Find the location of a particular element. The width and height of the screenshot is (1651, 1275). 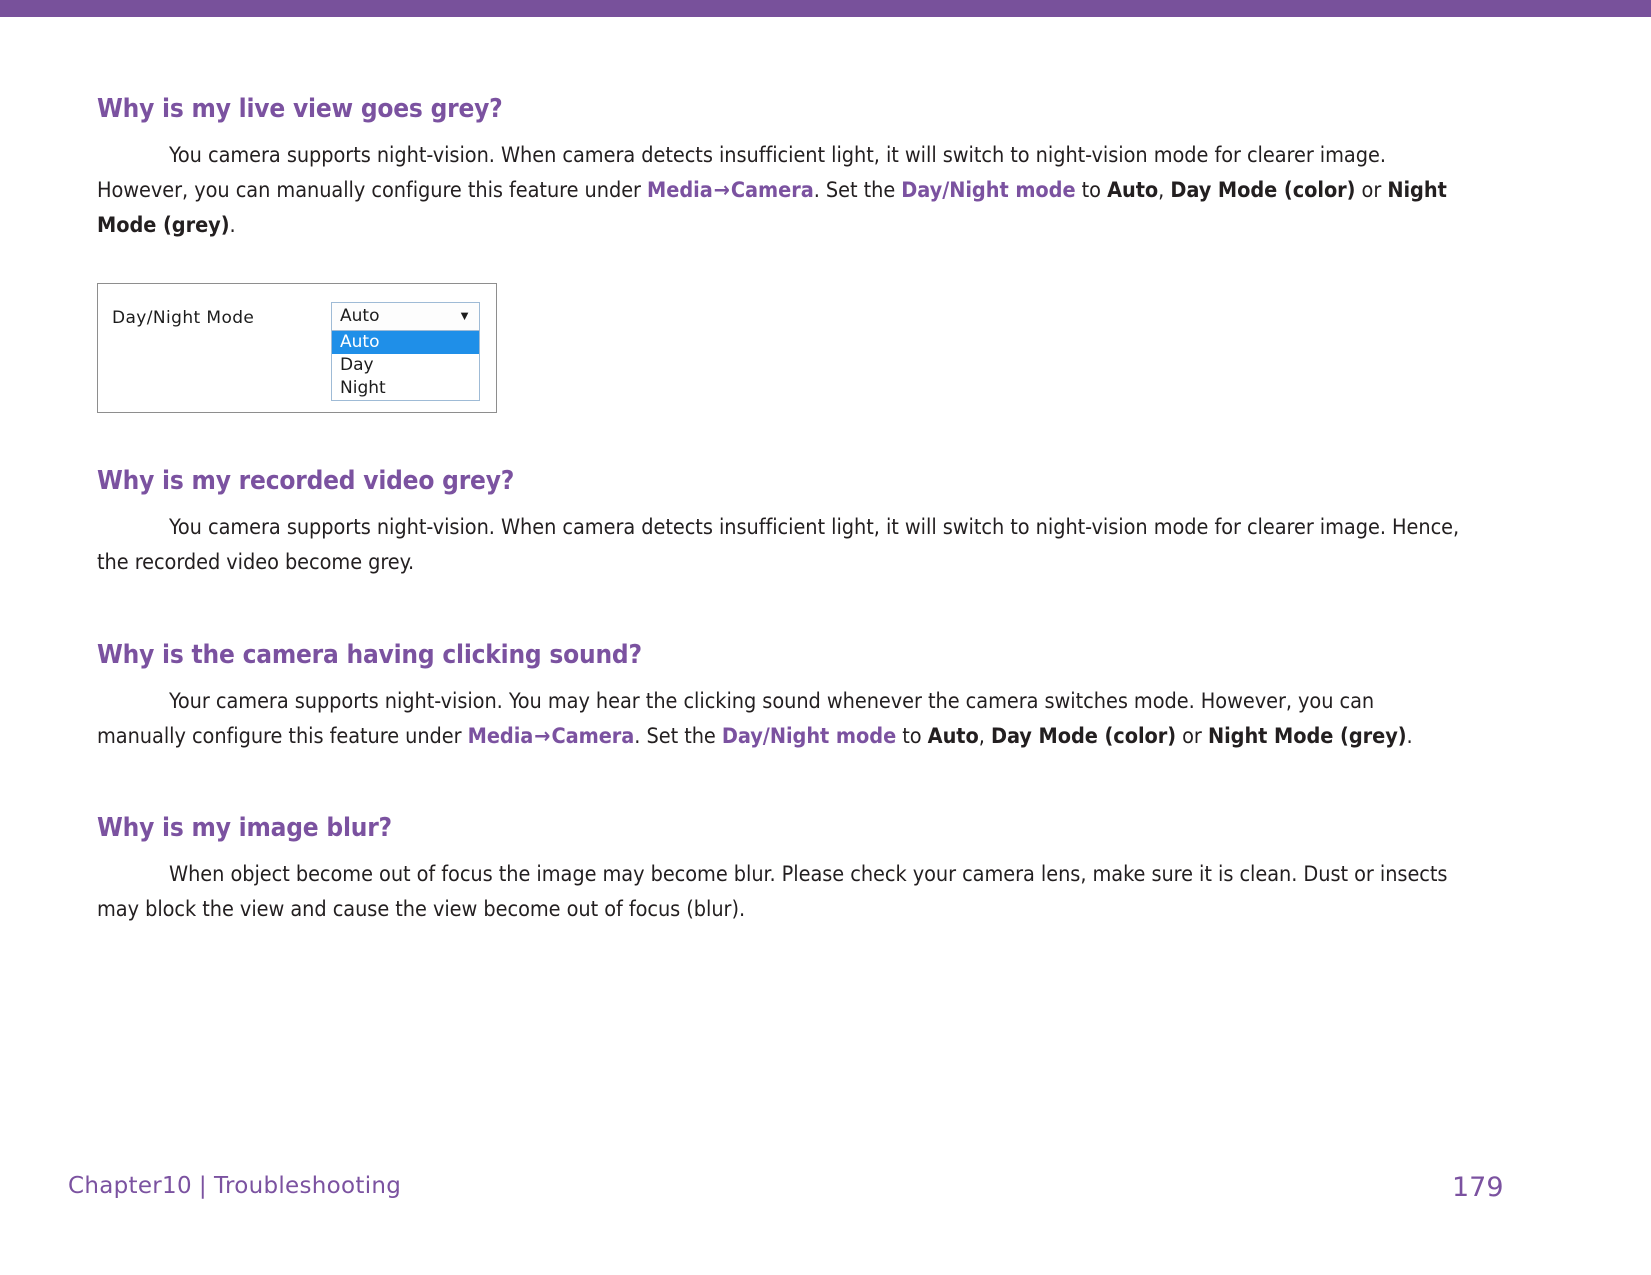

select-selected-value: Auto is located at coordinates (360, 316).